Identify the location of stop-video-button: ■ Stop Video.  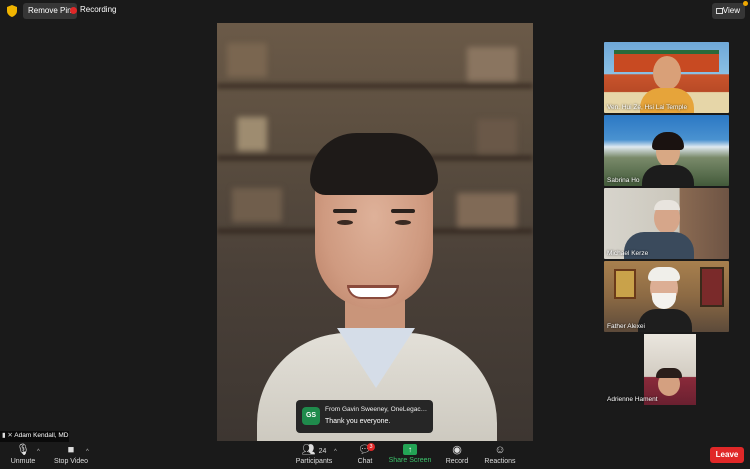
(71, 454).